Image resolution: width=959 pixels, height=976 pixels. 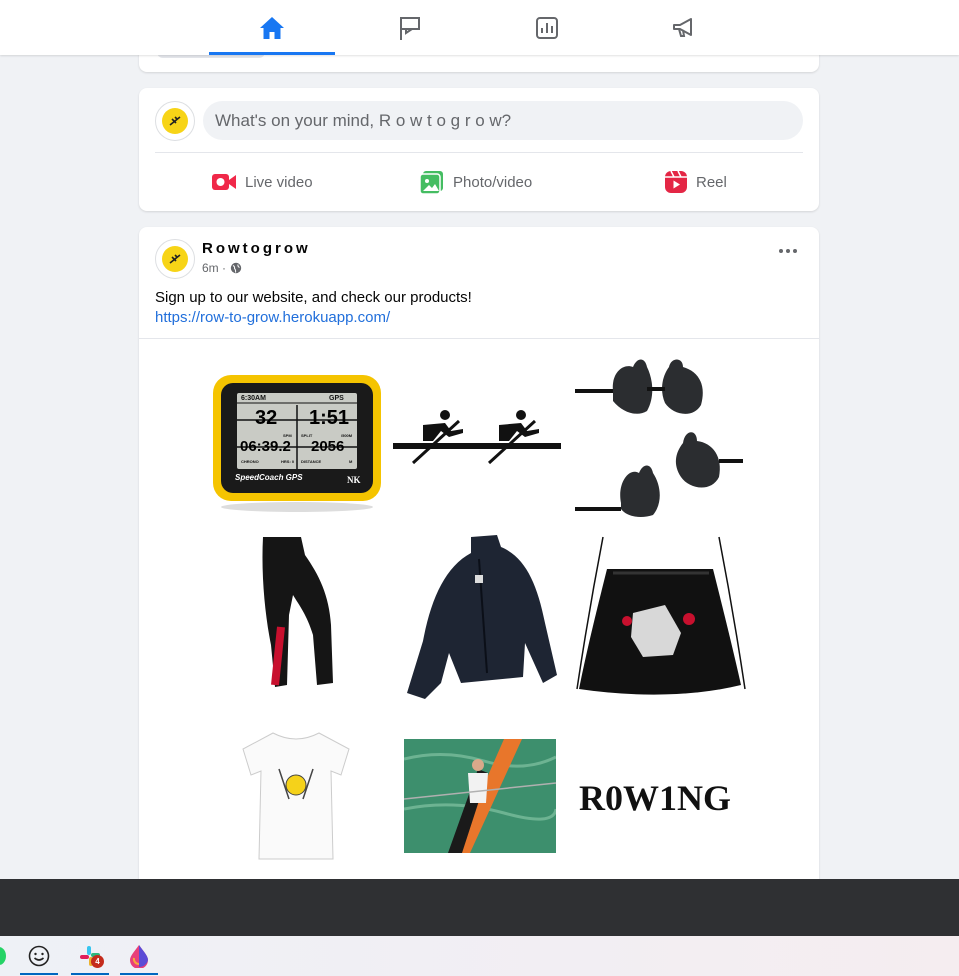 I want to click on top-navigation, so click(x=479, y=27).